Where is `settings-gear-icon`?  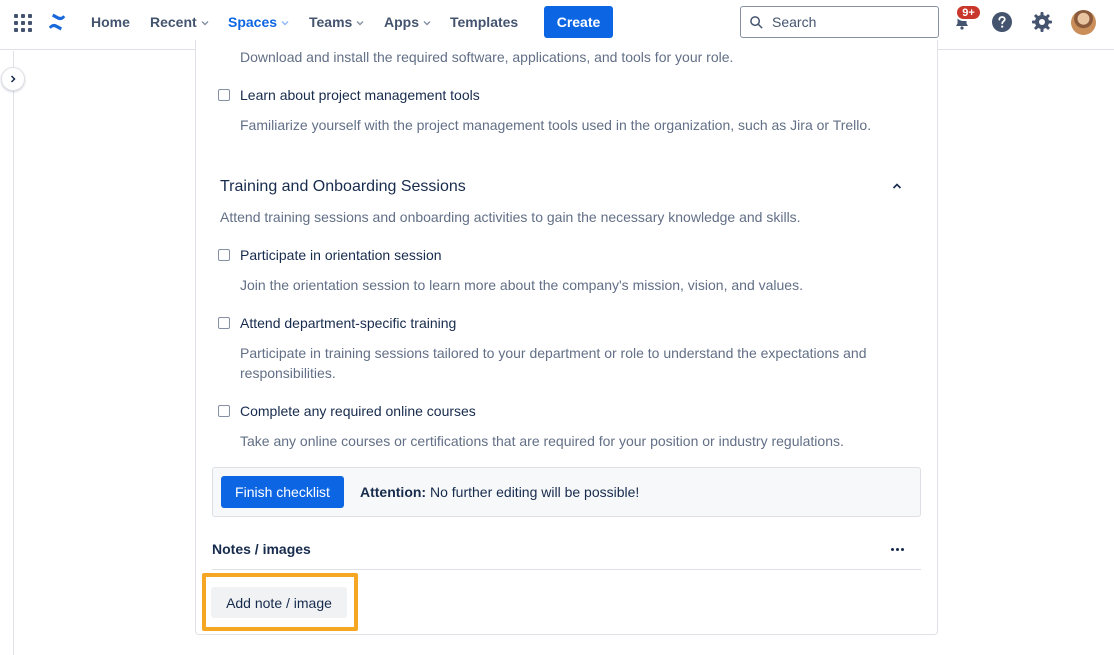
settings-gear-icon is located at coordinates (1042, 22).